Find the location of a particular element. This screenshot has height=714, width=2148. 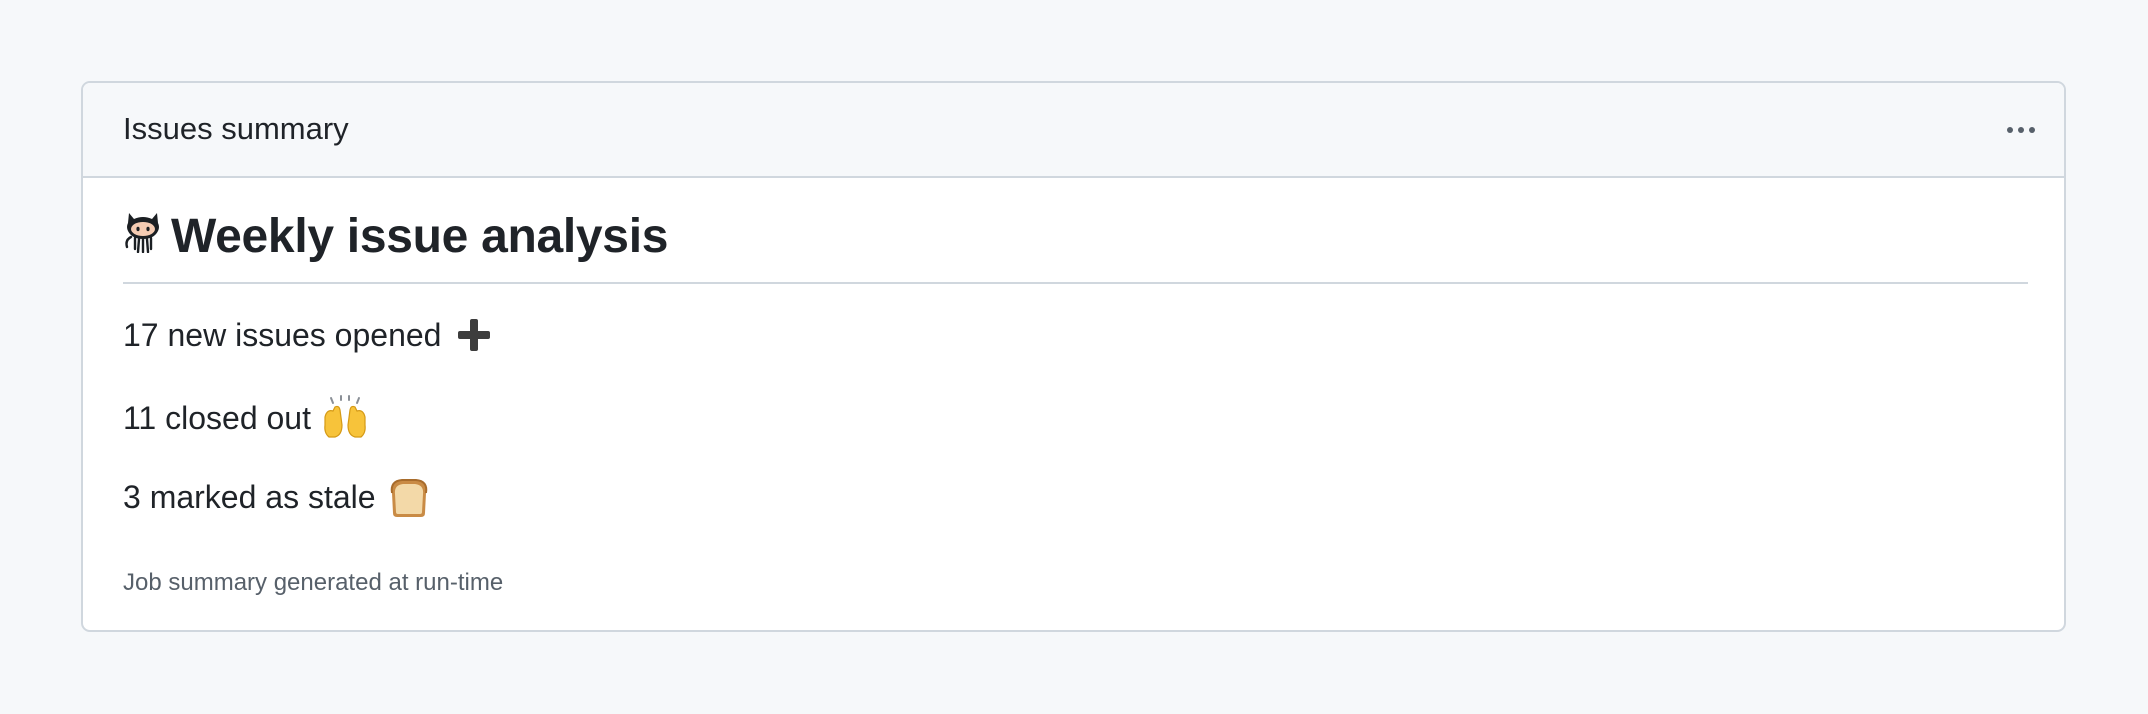

stat-stale-text: 3 marked as stale is located at coordinates (249, 497).